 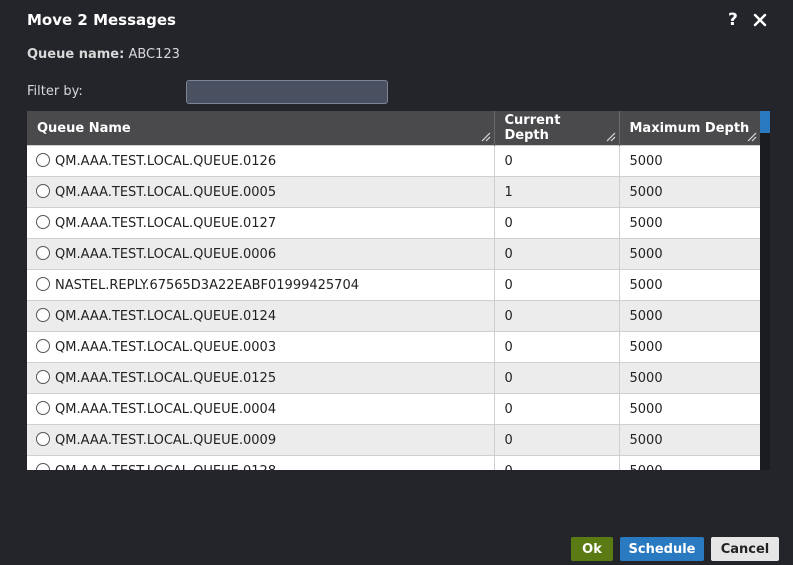 What do you see at coordinates (760, 20) in the screenshot?
I see `close-icon` at bounding box center [760, 20].